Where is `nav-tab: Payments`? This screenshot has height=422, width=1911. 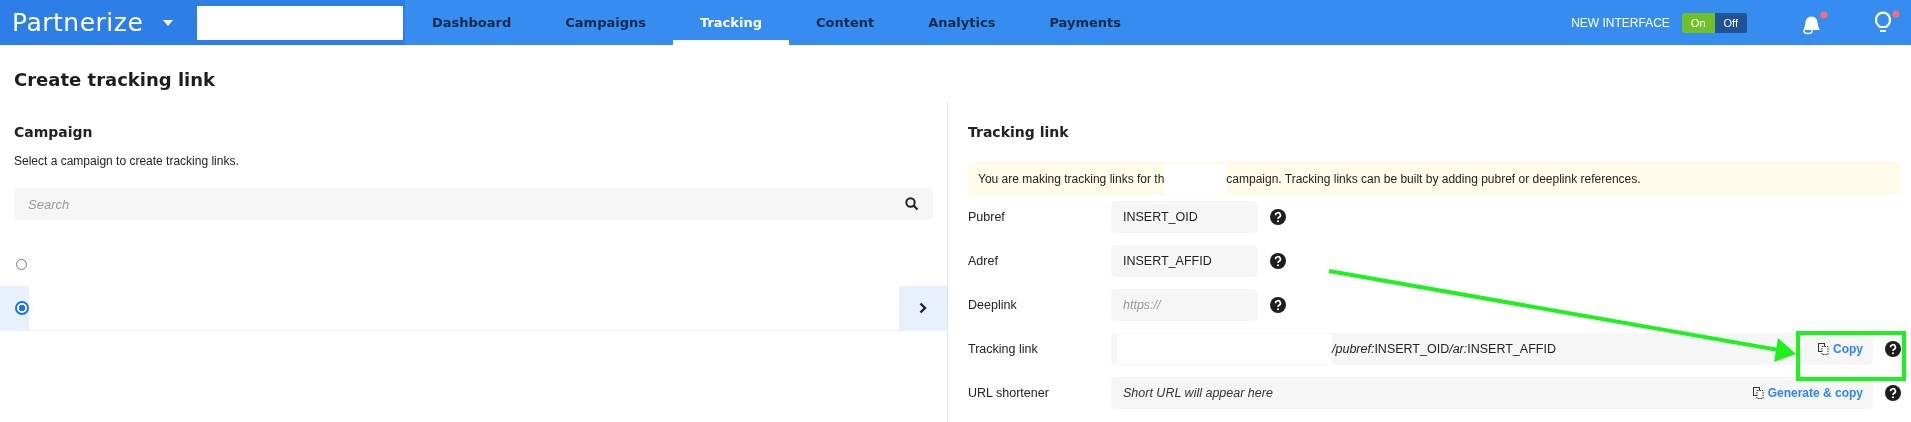
nav-tab: Payments is located at coordinates (1085, 22).